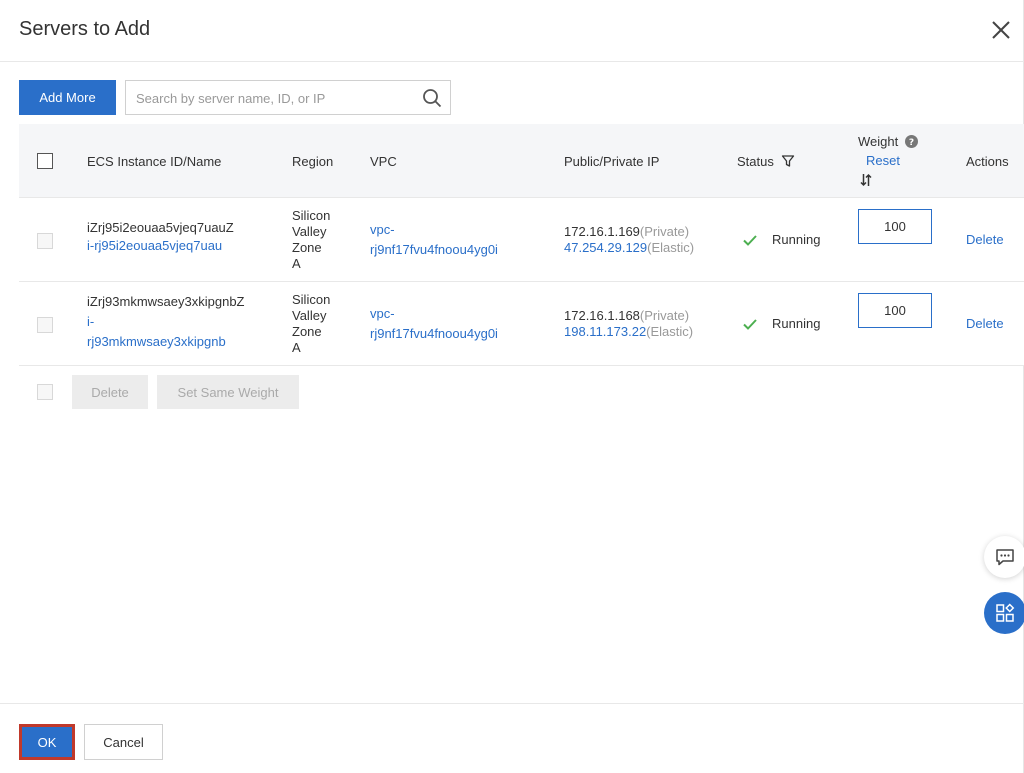 This screenshot has height=773, width=1024. Describe the element at coordinates (271, 98) in the screenshot. I see `search-input` at that location.